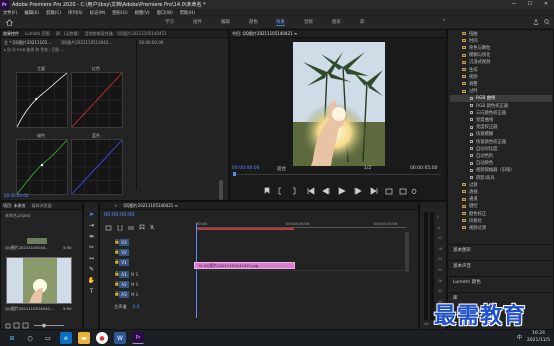 This screenshot has height=346, width=554. What do you see at coordinates (53, 13) in the screenshot?
I see `menu-clip: 剪辑(C)` at bounding box center [53, 13].